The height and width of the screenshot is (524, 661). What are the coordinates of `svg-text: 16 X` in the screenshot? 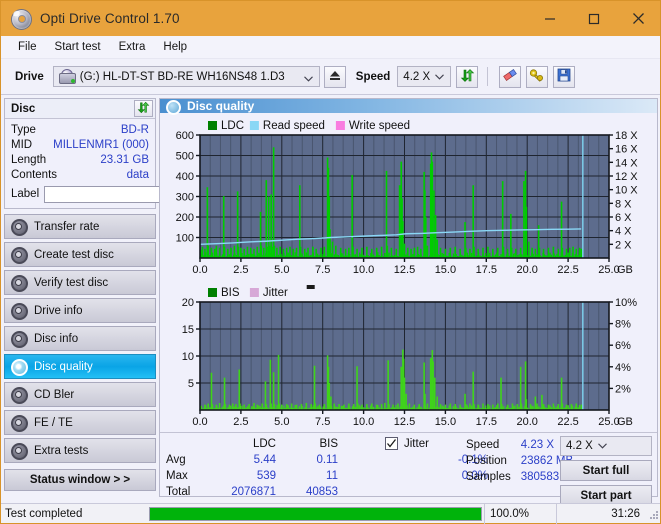 It's located at (626, 150).